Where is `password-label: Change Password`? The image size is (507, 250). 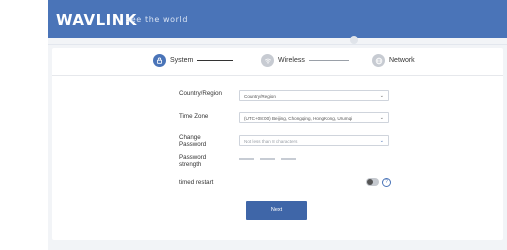 password-label: Change Password is located at coordinates (192, 141).